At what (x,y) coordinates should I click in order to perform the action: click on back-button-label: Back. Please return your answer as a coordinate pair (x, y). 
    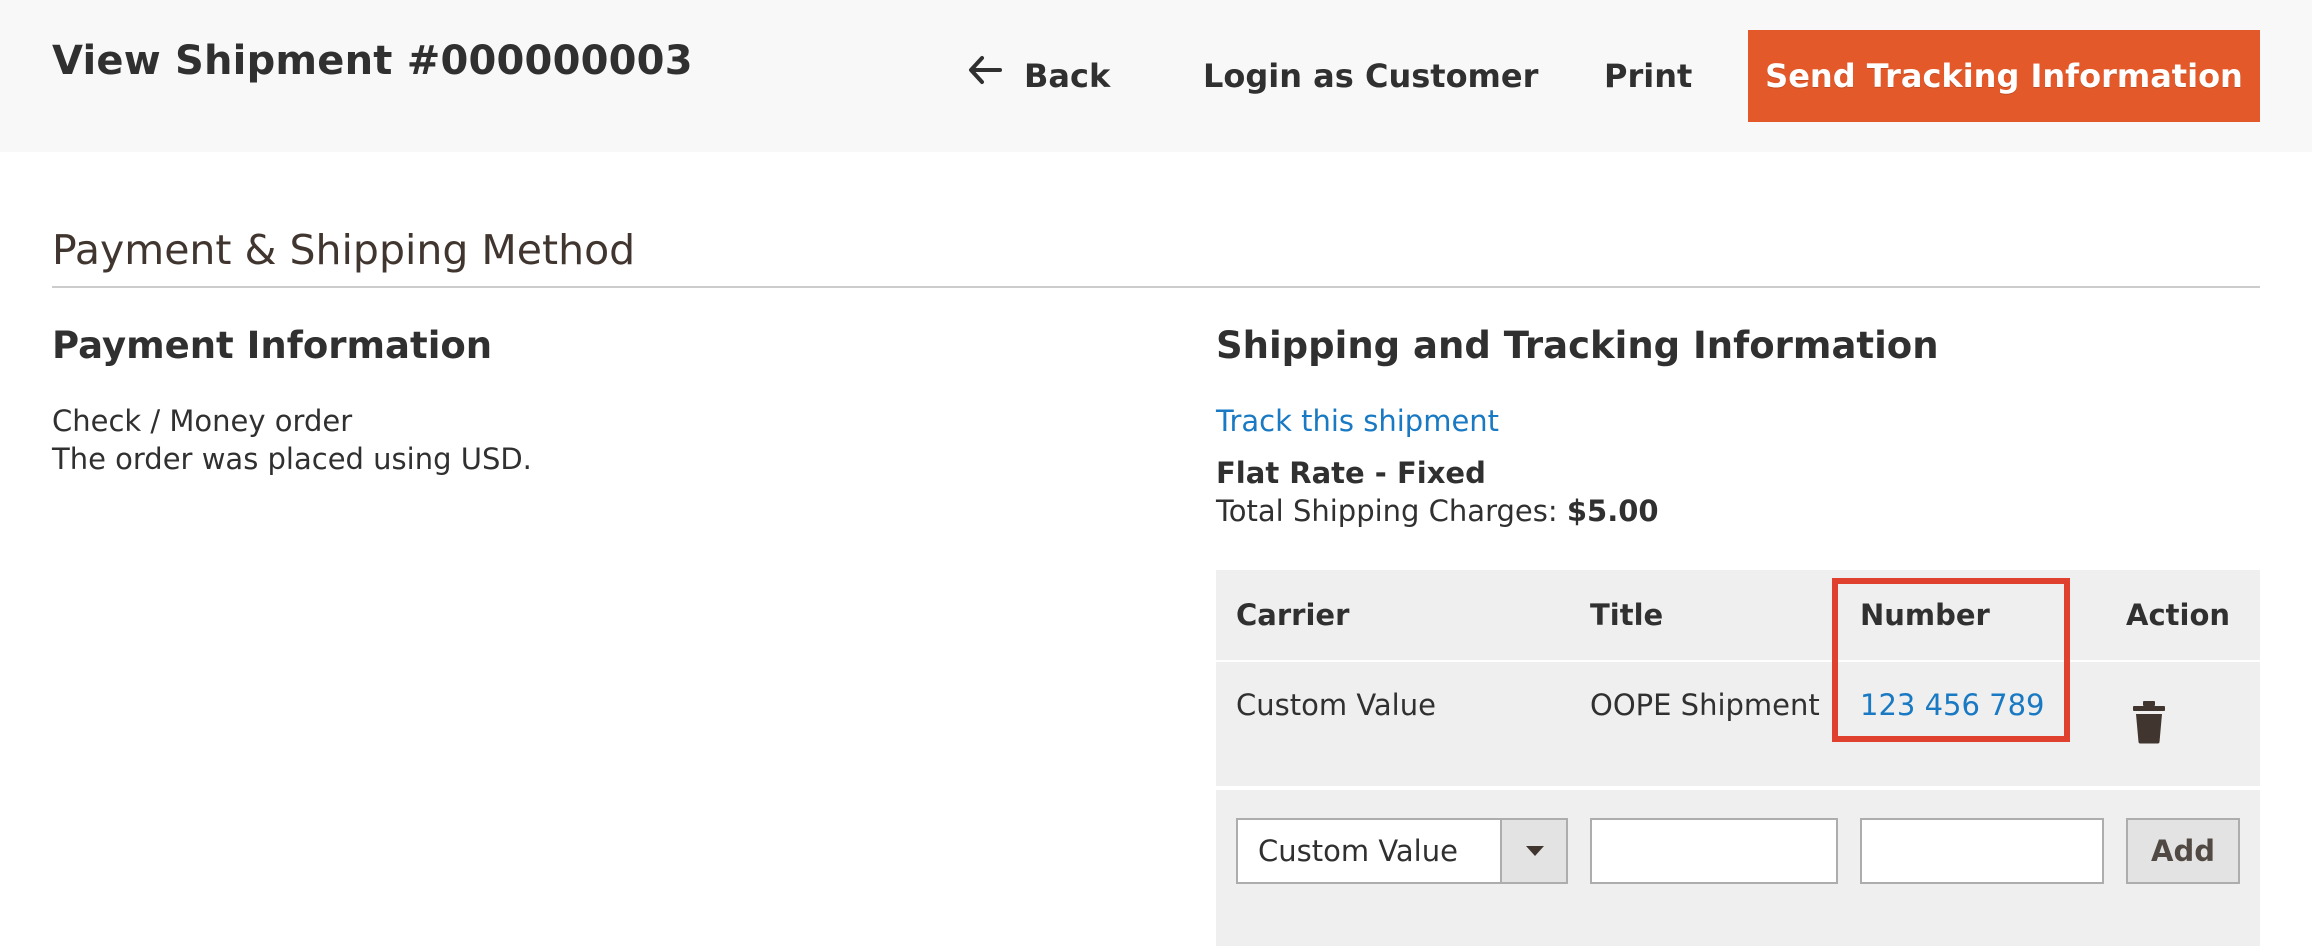
    Looking at the image, I should click on (1067, 76).